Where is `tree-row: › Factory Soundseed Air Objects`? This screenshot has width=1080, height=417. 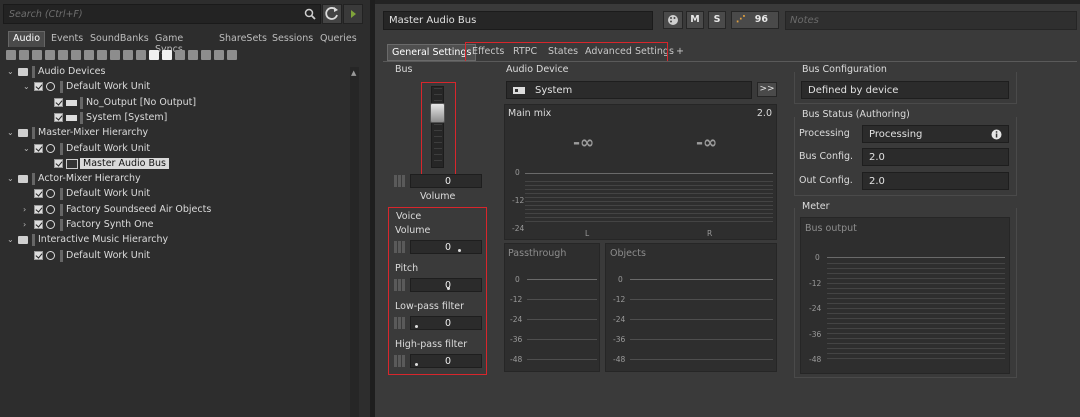
tree-row: › Factory Soundseed Air Objects is located at coordinates (174, 210).